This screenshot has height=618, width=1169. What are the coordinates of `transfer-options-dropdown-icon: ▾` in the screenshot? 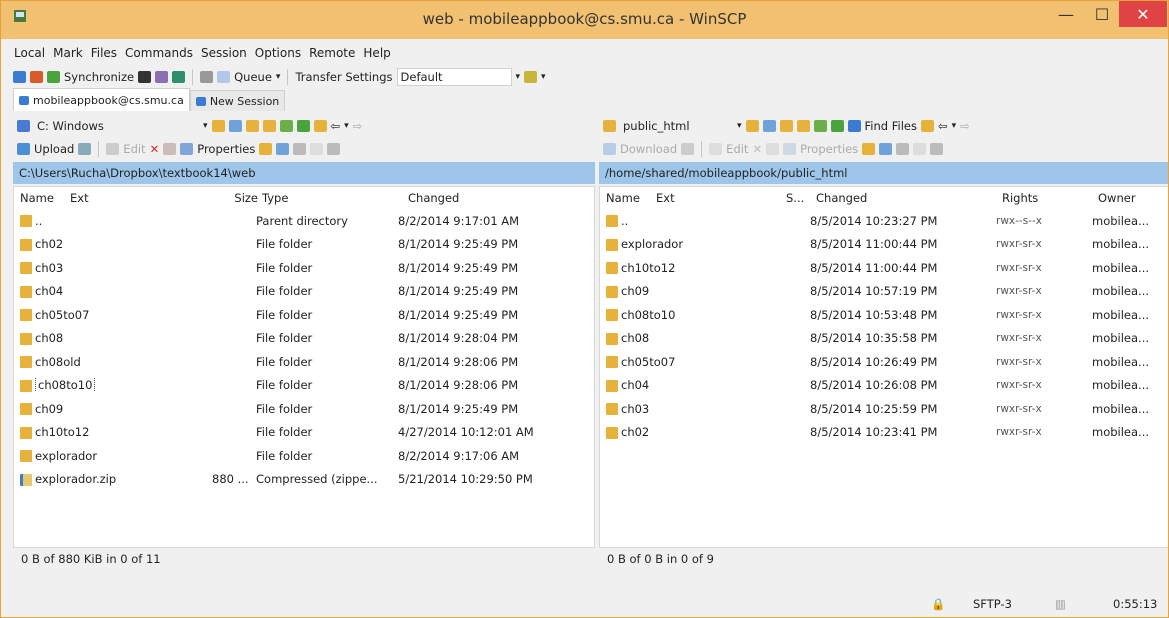 It's located at (543, 77).